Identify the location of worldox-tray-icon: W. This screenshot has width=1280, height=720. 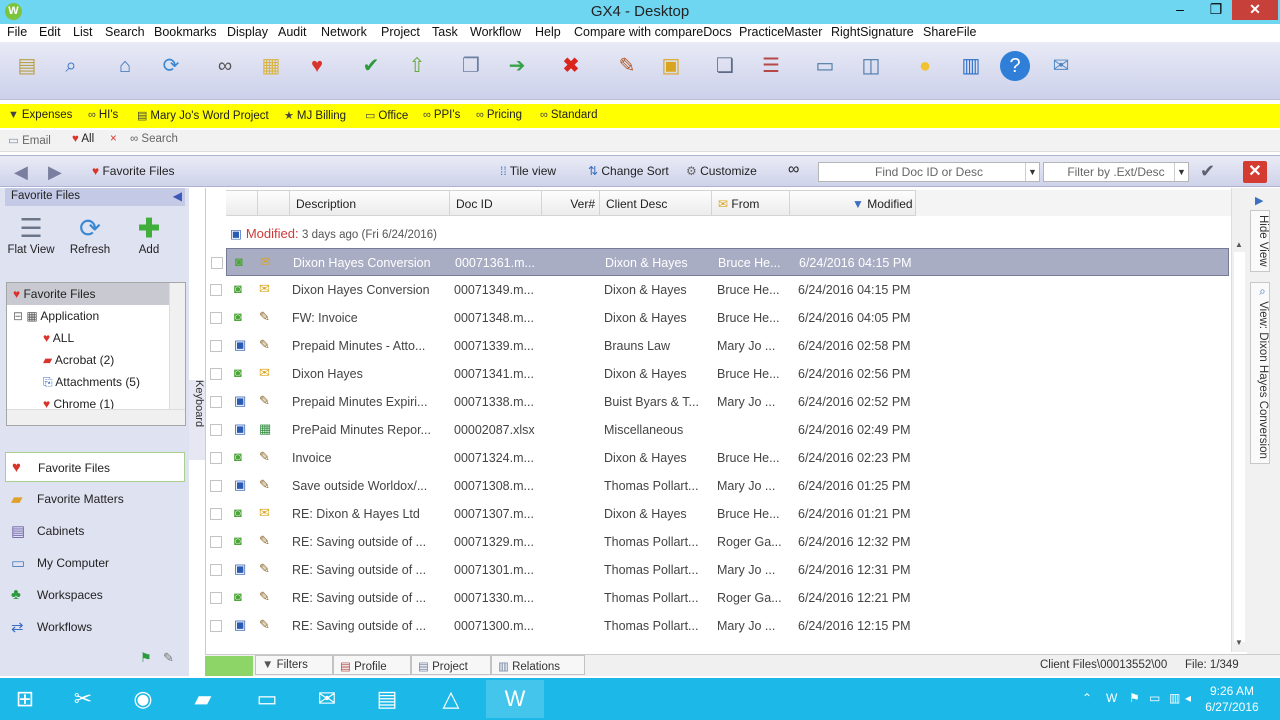
(1111, 698).